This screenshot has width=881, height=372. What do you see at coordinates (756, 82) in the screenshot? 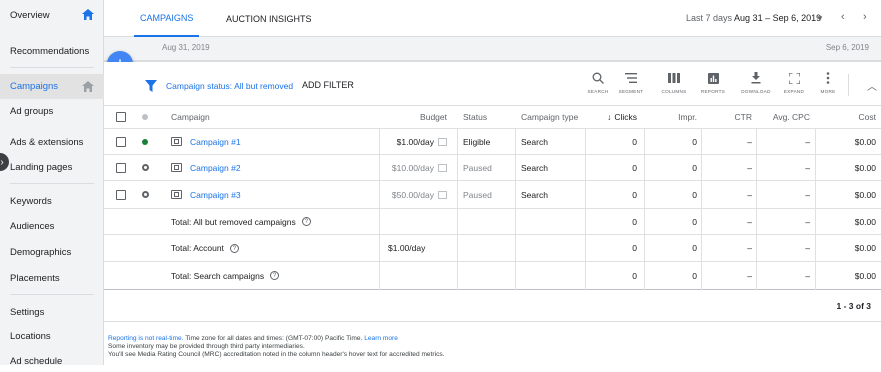
I see `download-button: DOWNLOAD` at bounding box center [756, 82].